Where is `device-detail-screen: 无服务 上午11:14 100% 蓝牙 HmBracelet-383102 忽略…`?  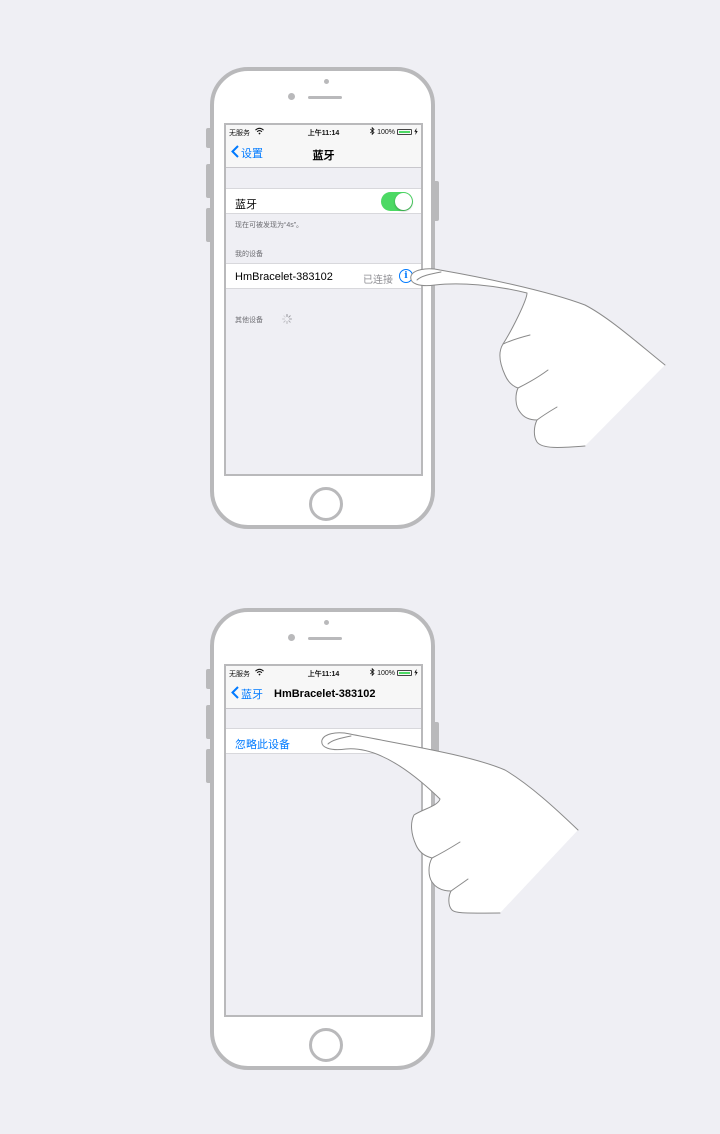 device-detail-screen: 无服务 上午11:14 100% 蓝牙 HmBracelet-383102 忽略… is located at coordinates (323, 840).